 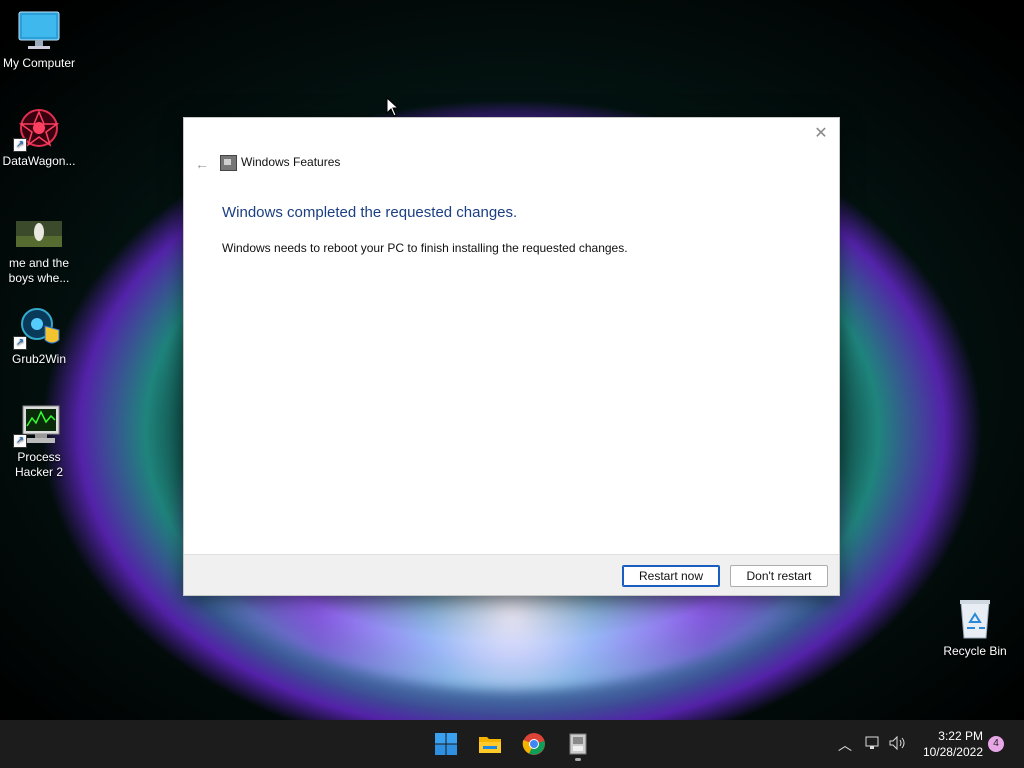 What do you see at coordinates (845, 745) in the screenshot?
I see `chevron-up-icon: ︿` at bounding box center [845, 745].